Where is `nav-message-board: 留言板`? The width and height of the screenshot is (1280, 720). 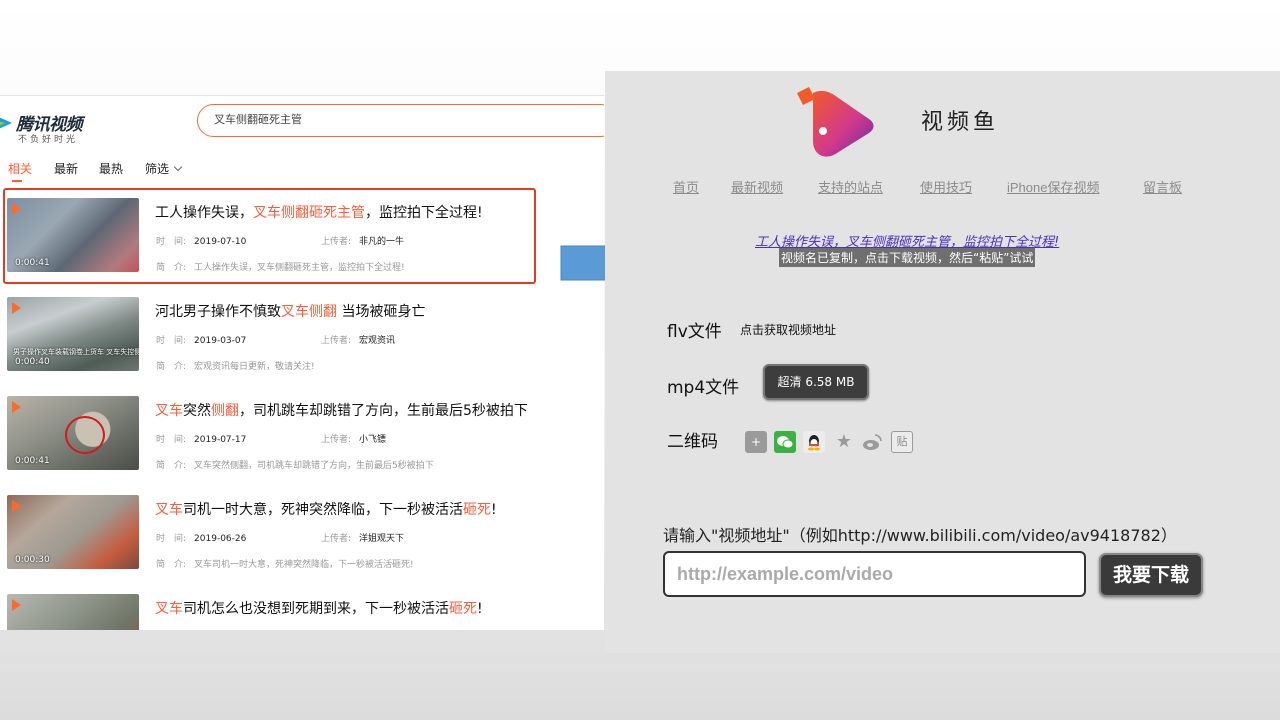
nav-message-board: 留言板 is located at coordinates (1162, 186).